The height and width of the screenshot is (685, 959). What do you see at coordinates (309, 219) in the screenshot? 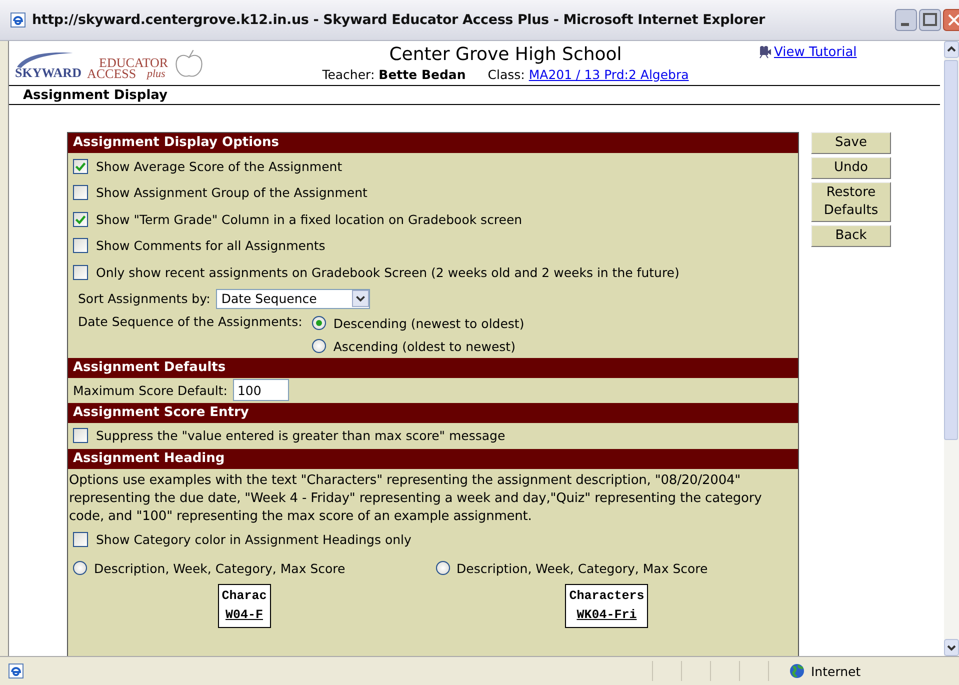
I see `checkbox-label: Show "Term Grade" Column in a fixed location on Gradebook screen` at bounding box center [309, 219].